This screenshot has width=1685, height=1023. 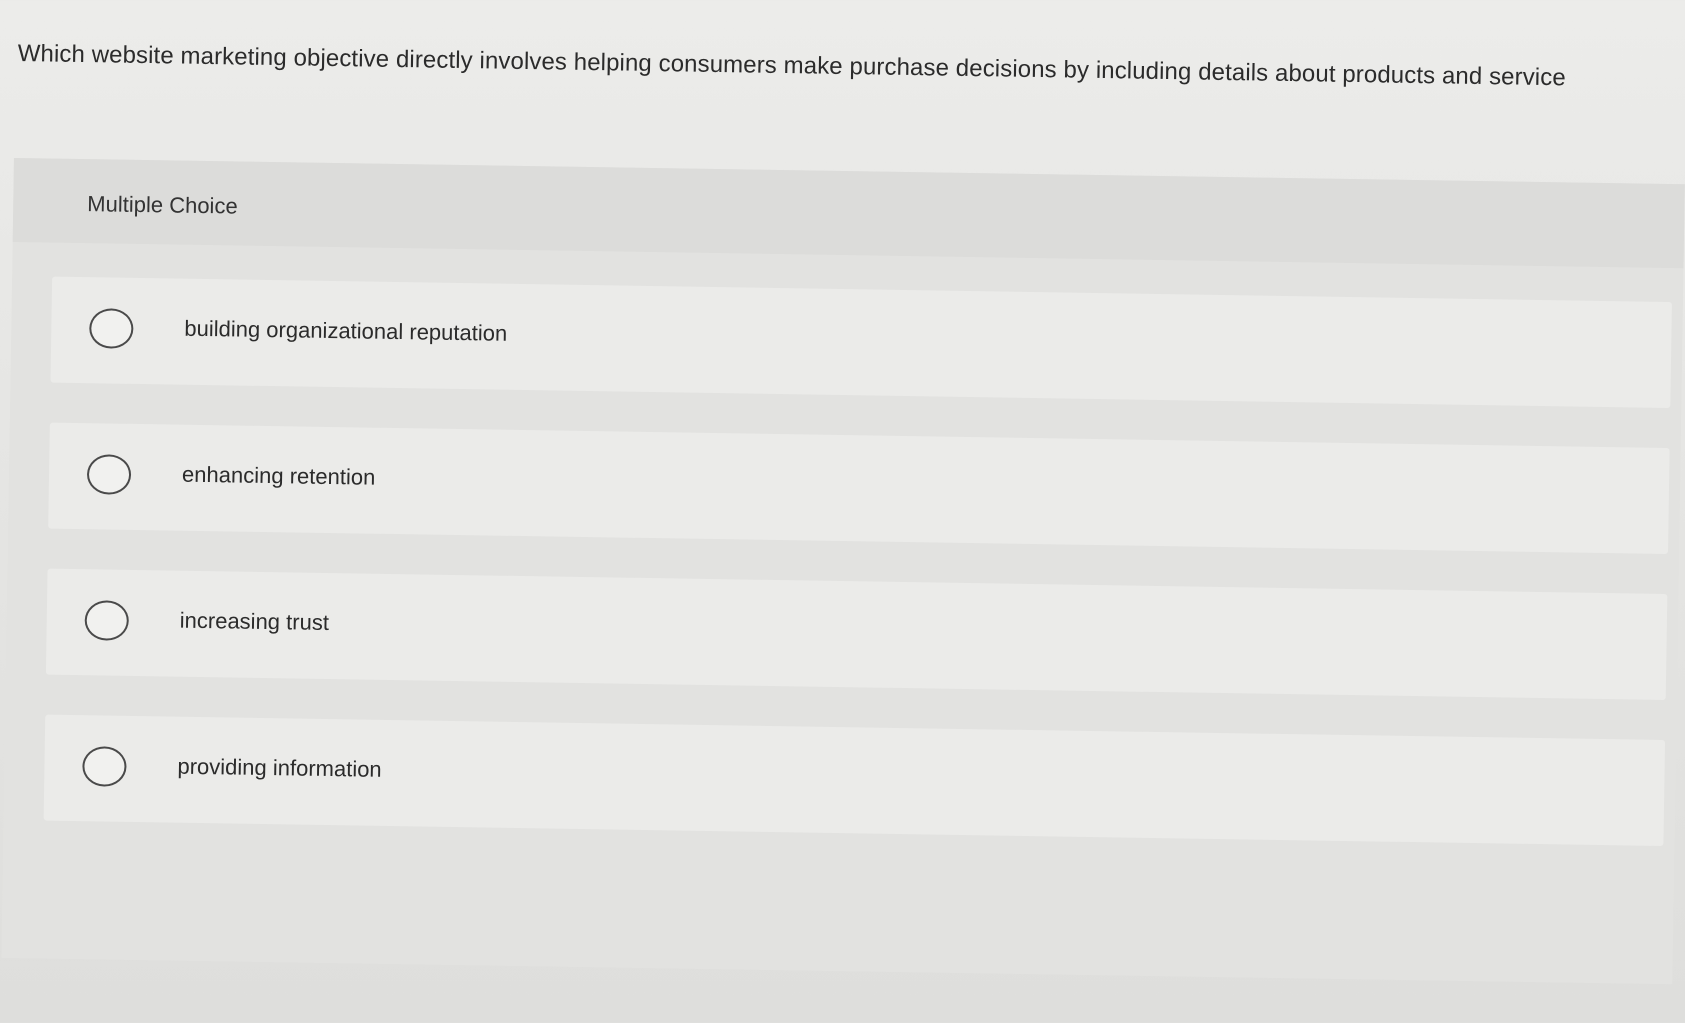 What do you see at coordinates (255, 622) in the screenshot?
I see `answer-option-label: increasing trust` at bounding box center [255, 622].